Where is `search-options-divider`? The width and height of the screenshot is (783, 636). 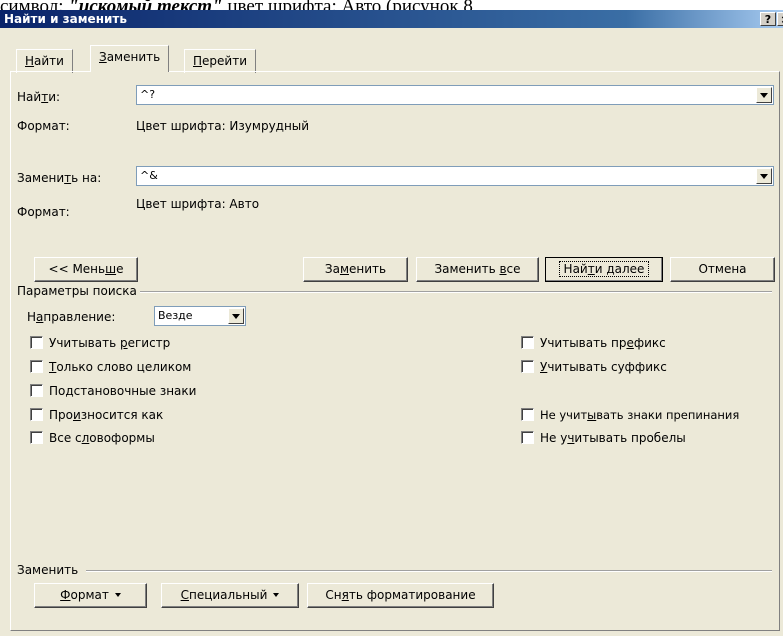 search-options-divider is located at coordinates (456, 292).